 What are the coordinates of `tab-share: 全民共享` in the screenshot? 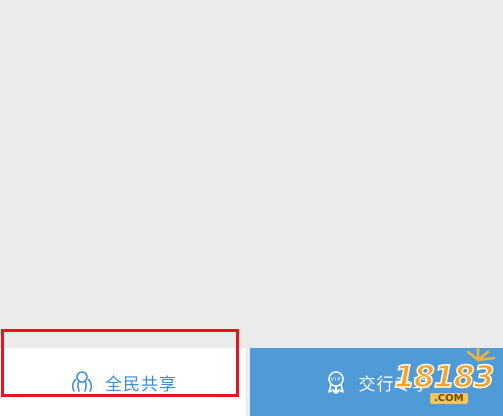 It's located at (123, 382).